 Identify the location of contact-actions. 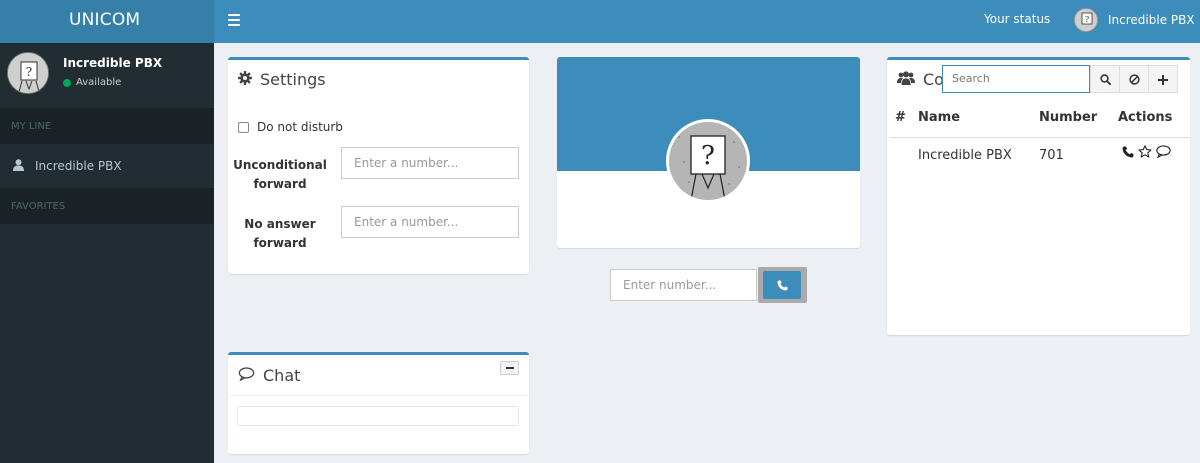
(1146, 151).